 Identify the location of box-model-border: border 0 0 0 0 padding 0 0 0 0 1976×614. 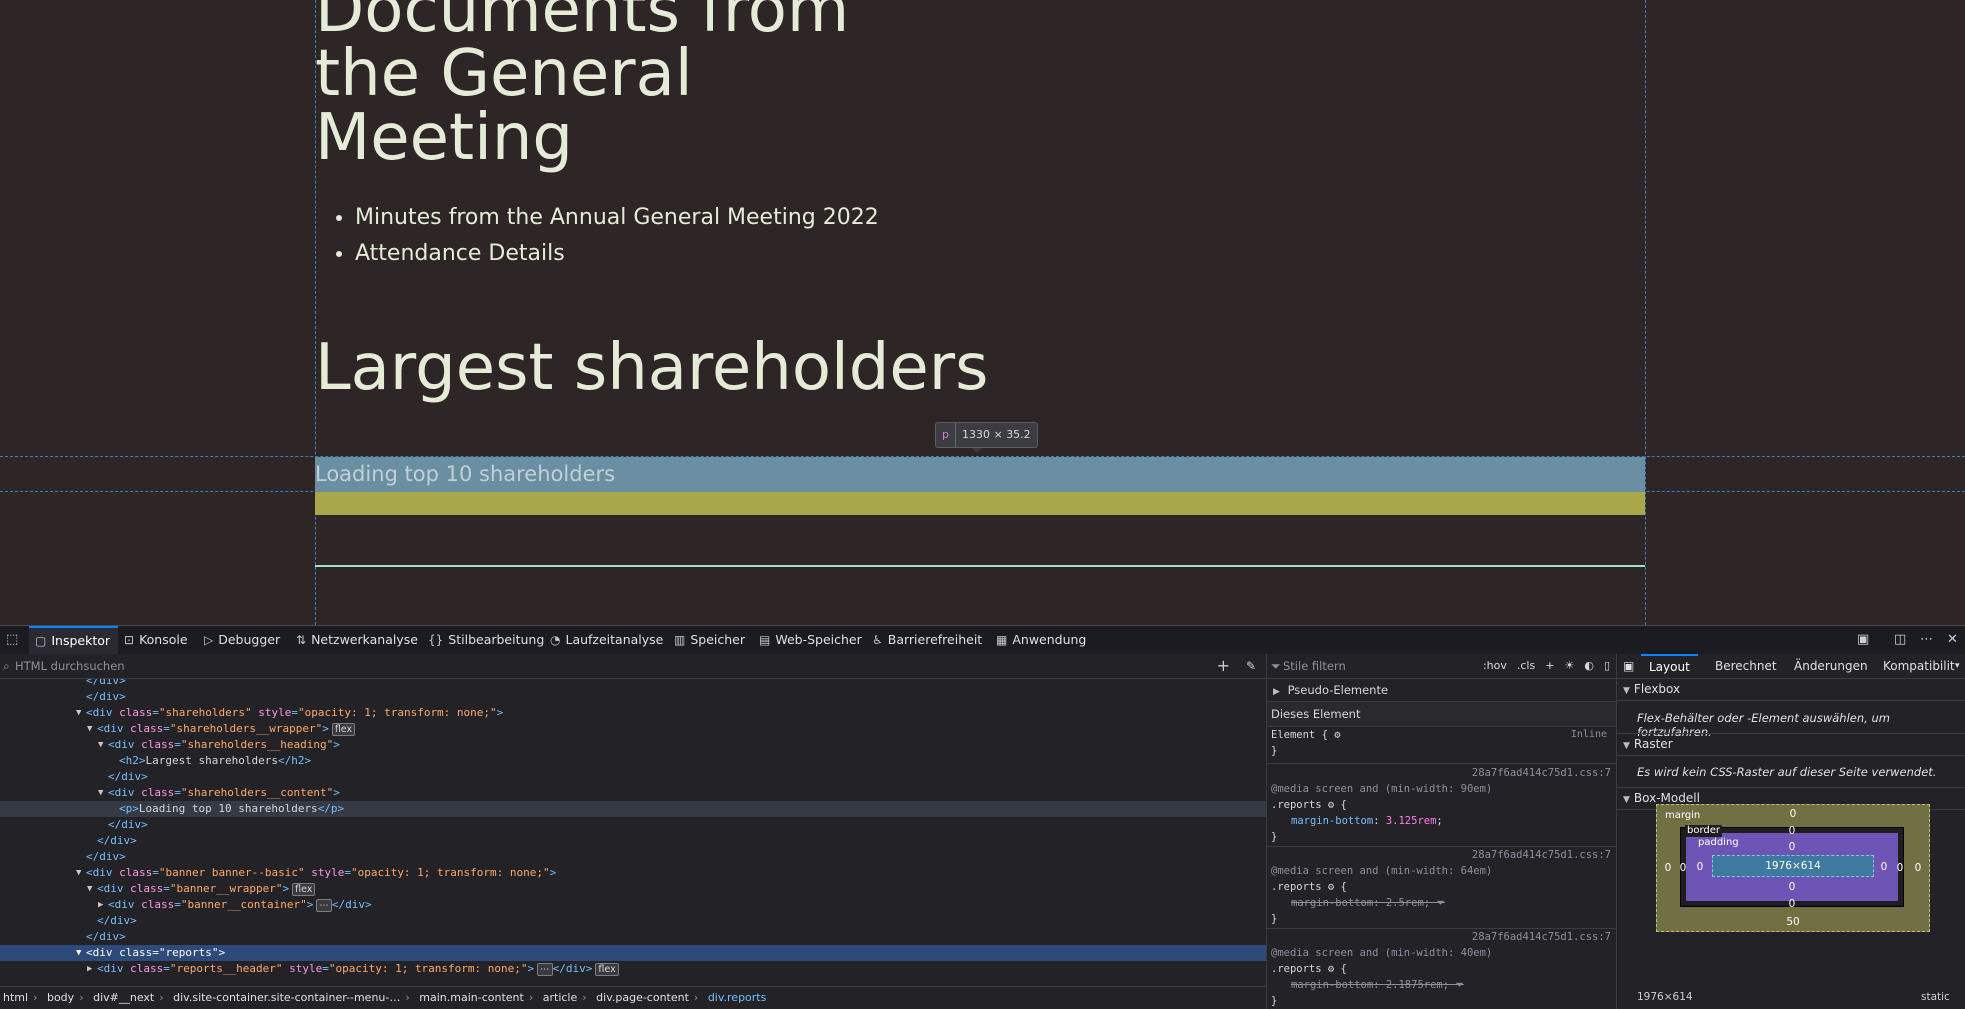
(1793, 867).